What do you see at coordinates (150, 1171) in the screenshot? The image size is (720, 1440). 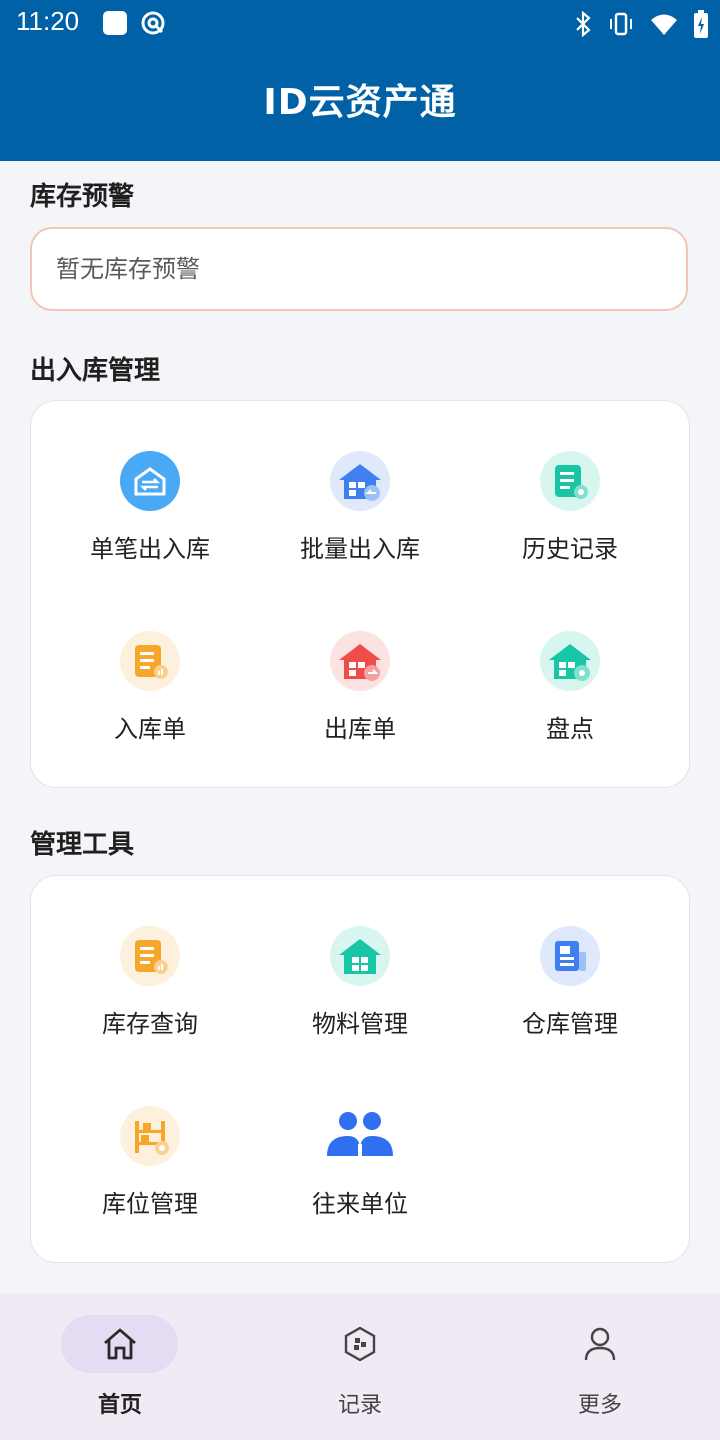 I see `location-management-button: 库位管理` at bounding box center [150, 1171].